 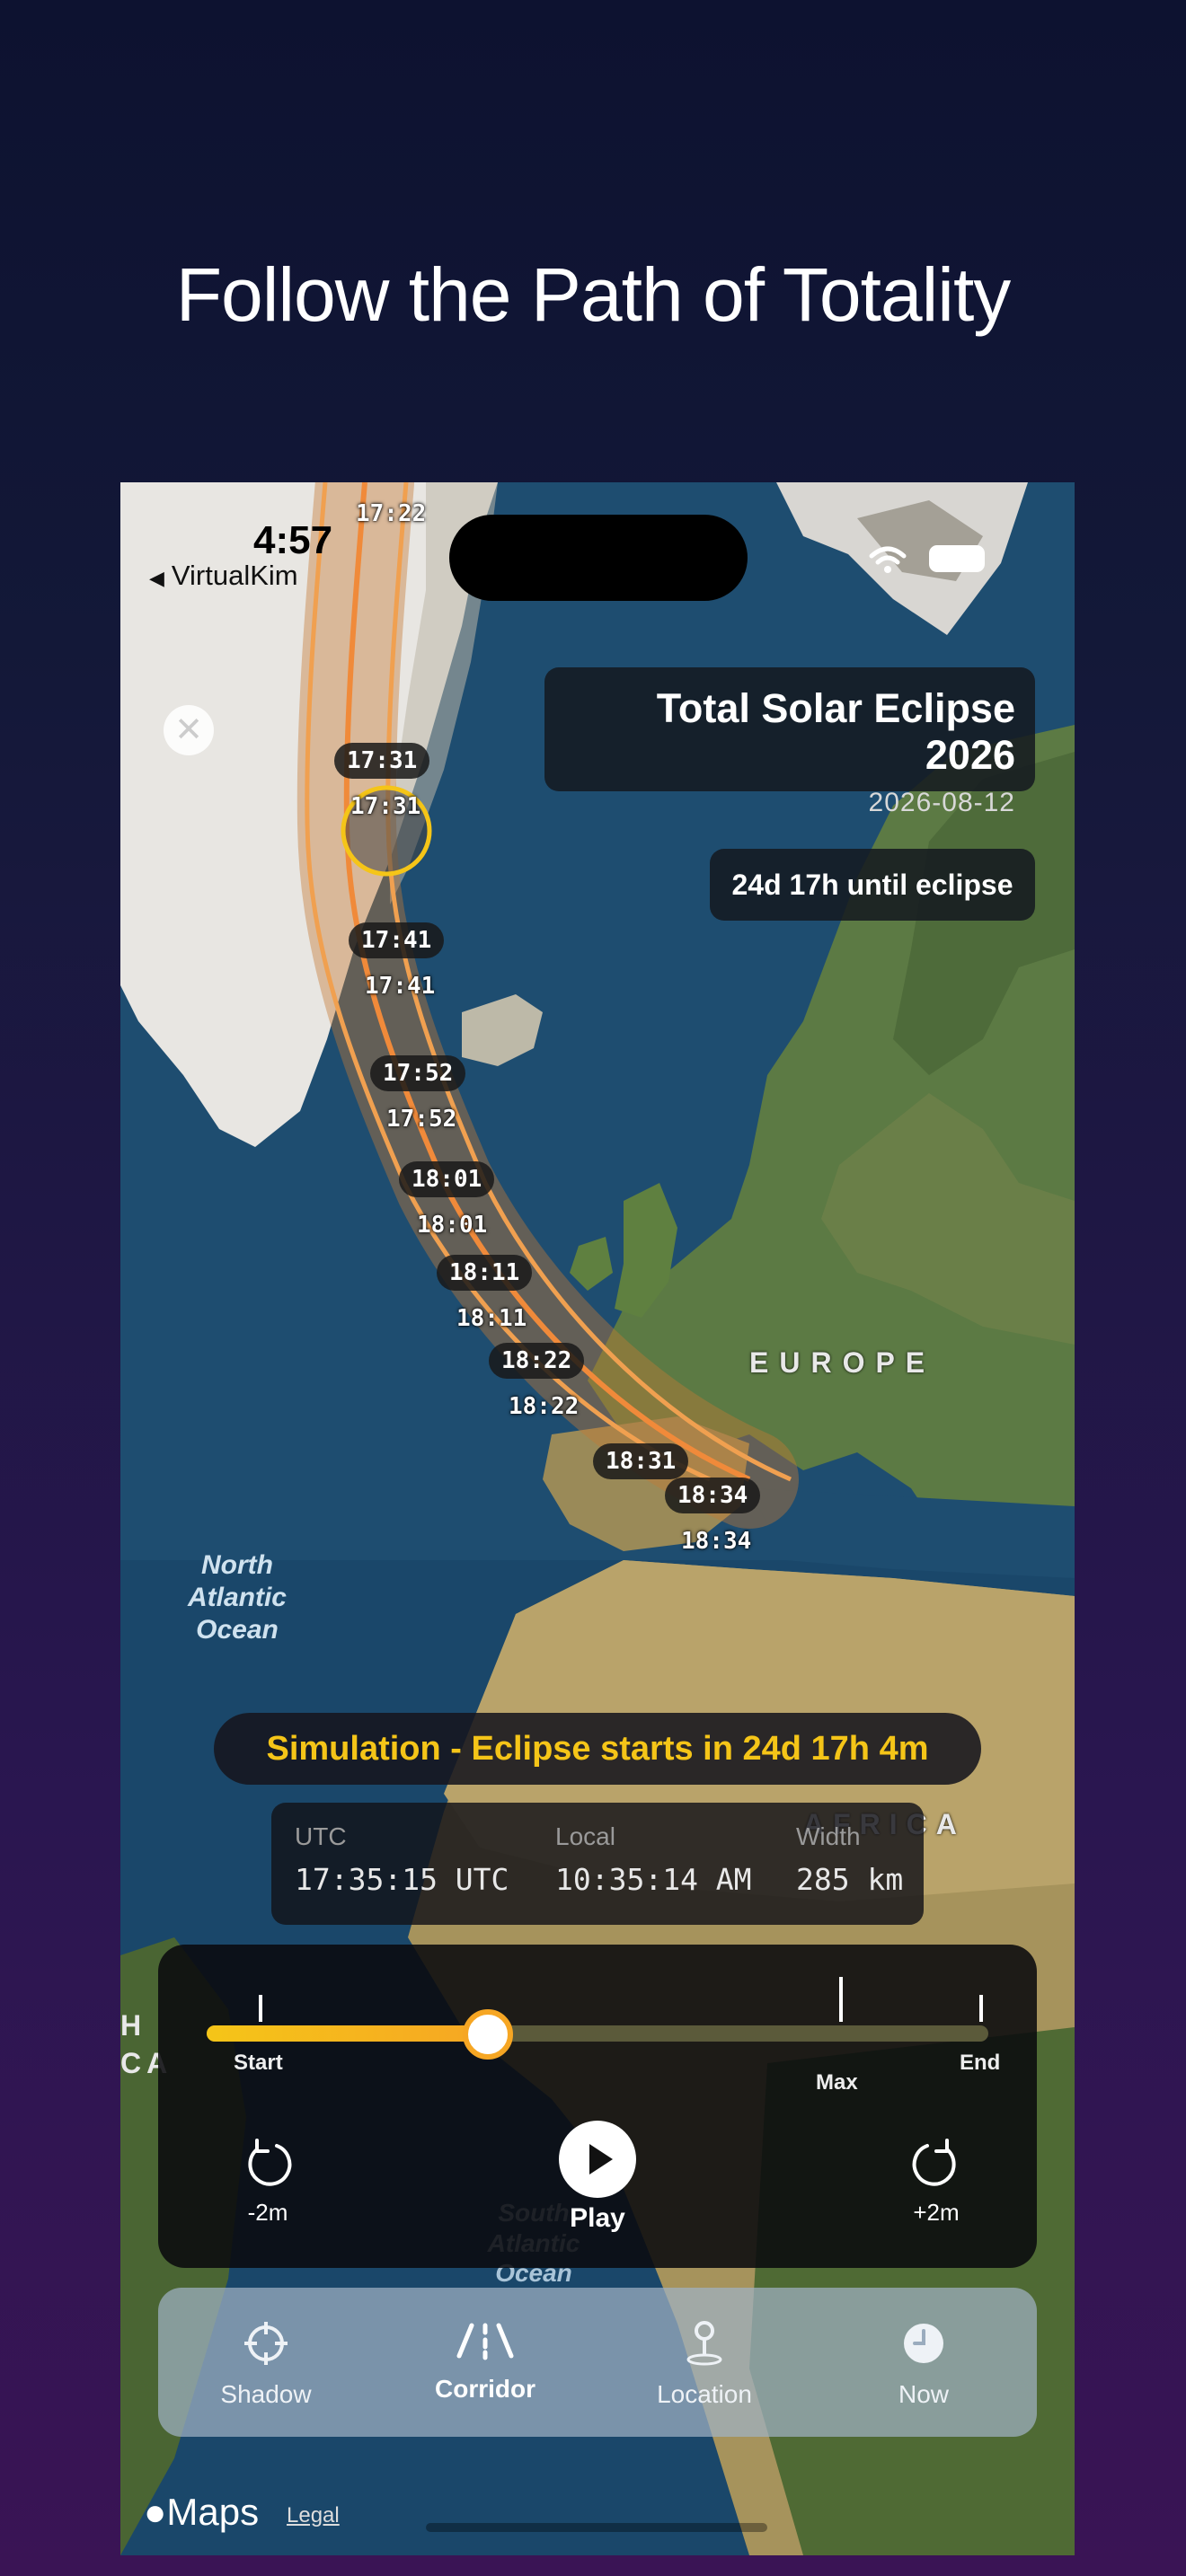 What do you see at coordinates (850, 1879) in the screenshot?
I see `width-value: 285 km` at bounding box center [850, 1879].